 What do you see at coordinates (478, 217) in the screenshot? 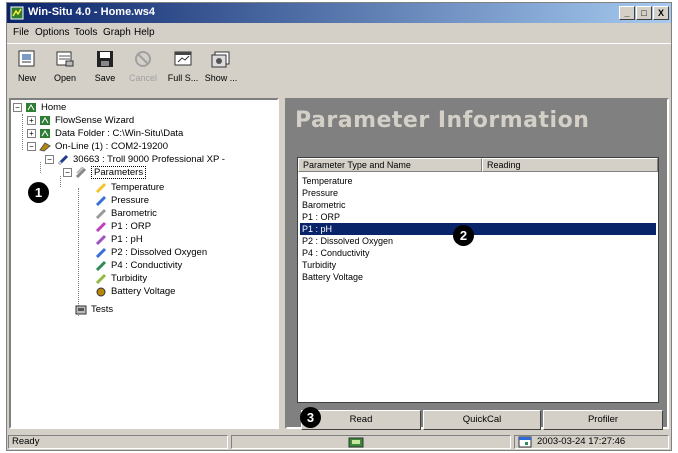
I see `list-item: P1 : ORP` at bounding box center [478, 217].